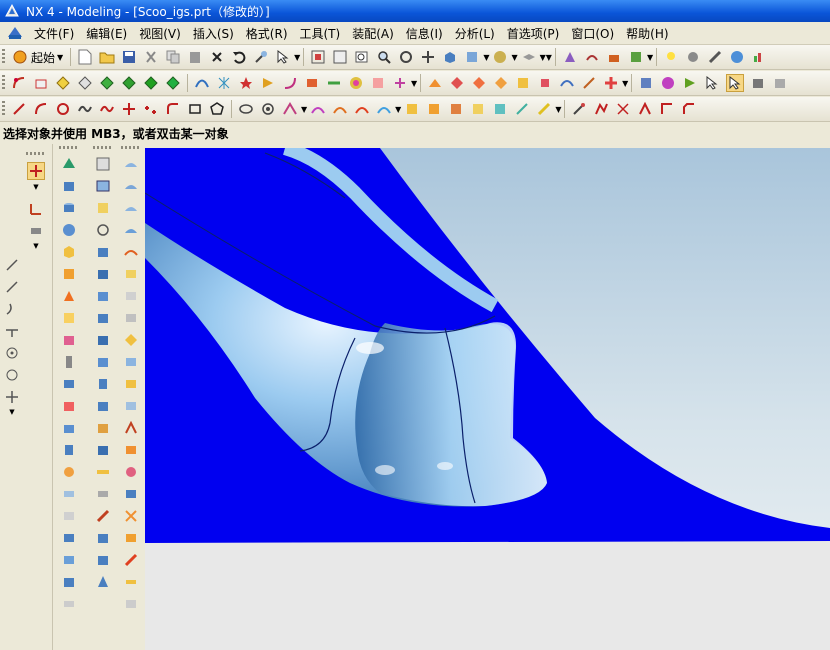 This screenshot has height=650, width=830. Describe the element at coordinates (12, 331) in the screenshot. I see `tangent-icon` at that location.